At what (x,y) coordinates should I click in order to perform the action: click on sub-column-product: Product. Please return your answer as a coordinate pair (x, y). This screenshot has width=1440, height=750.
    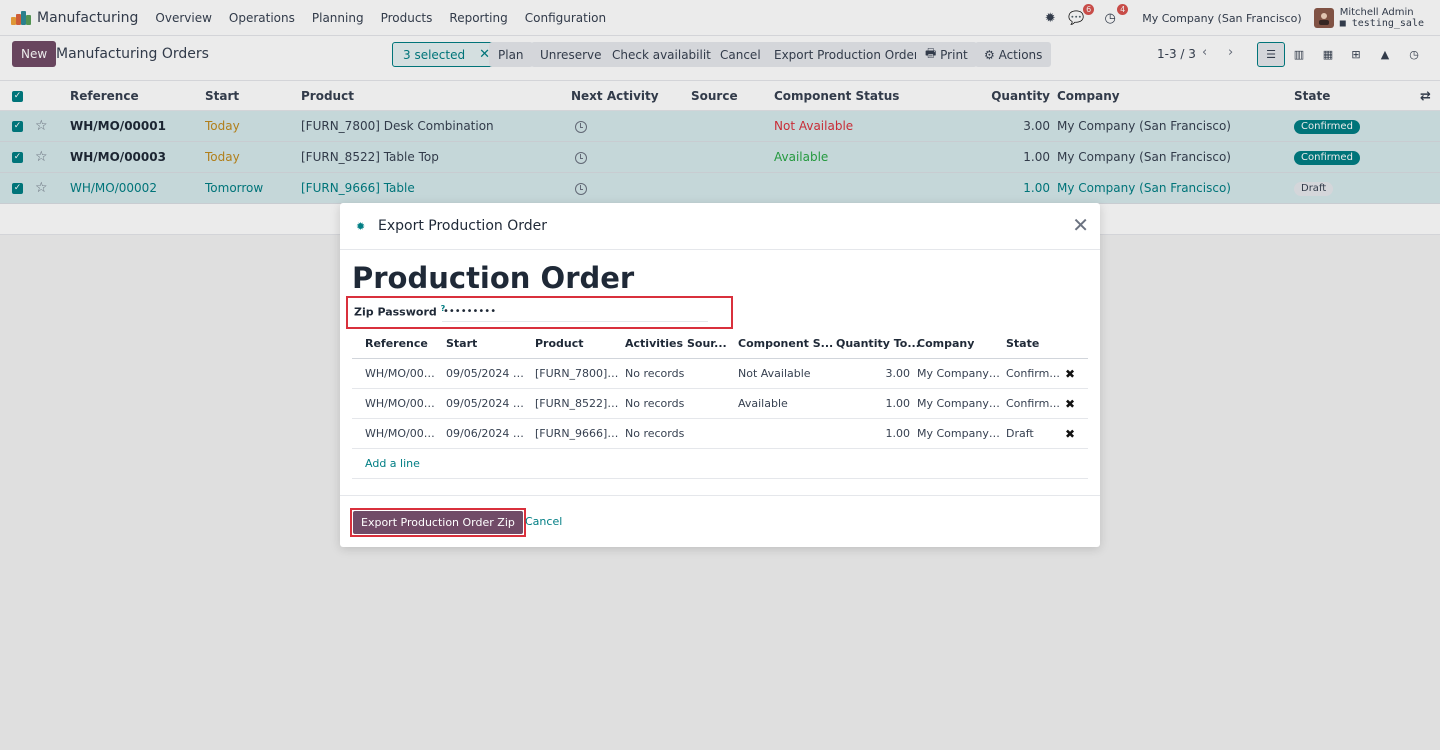
    Looking at the image, I should click on (559, 344).